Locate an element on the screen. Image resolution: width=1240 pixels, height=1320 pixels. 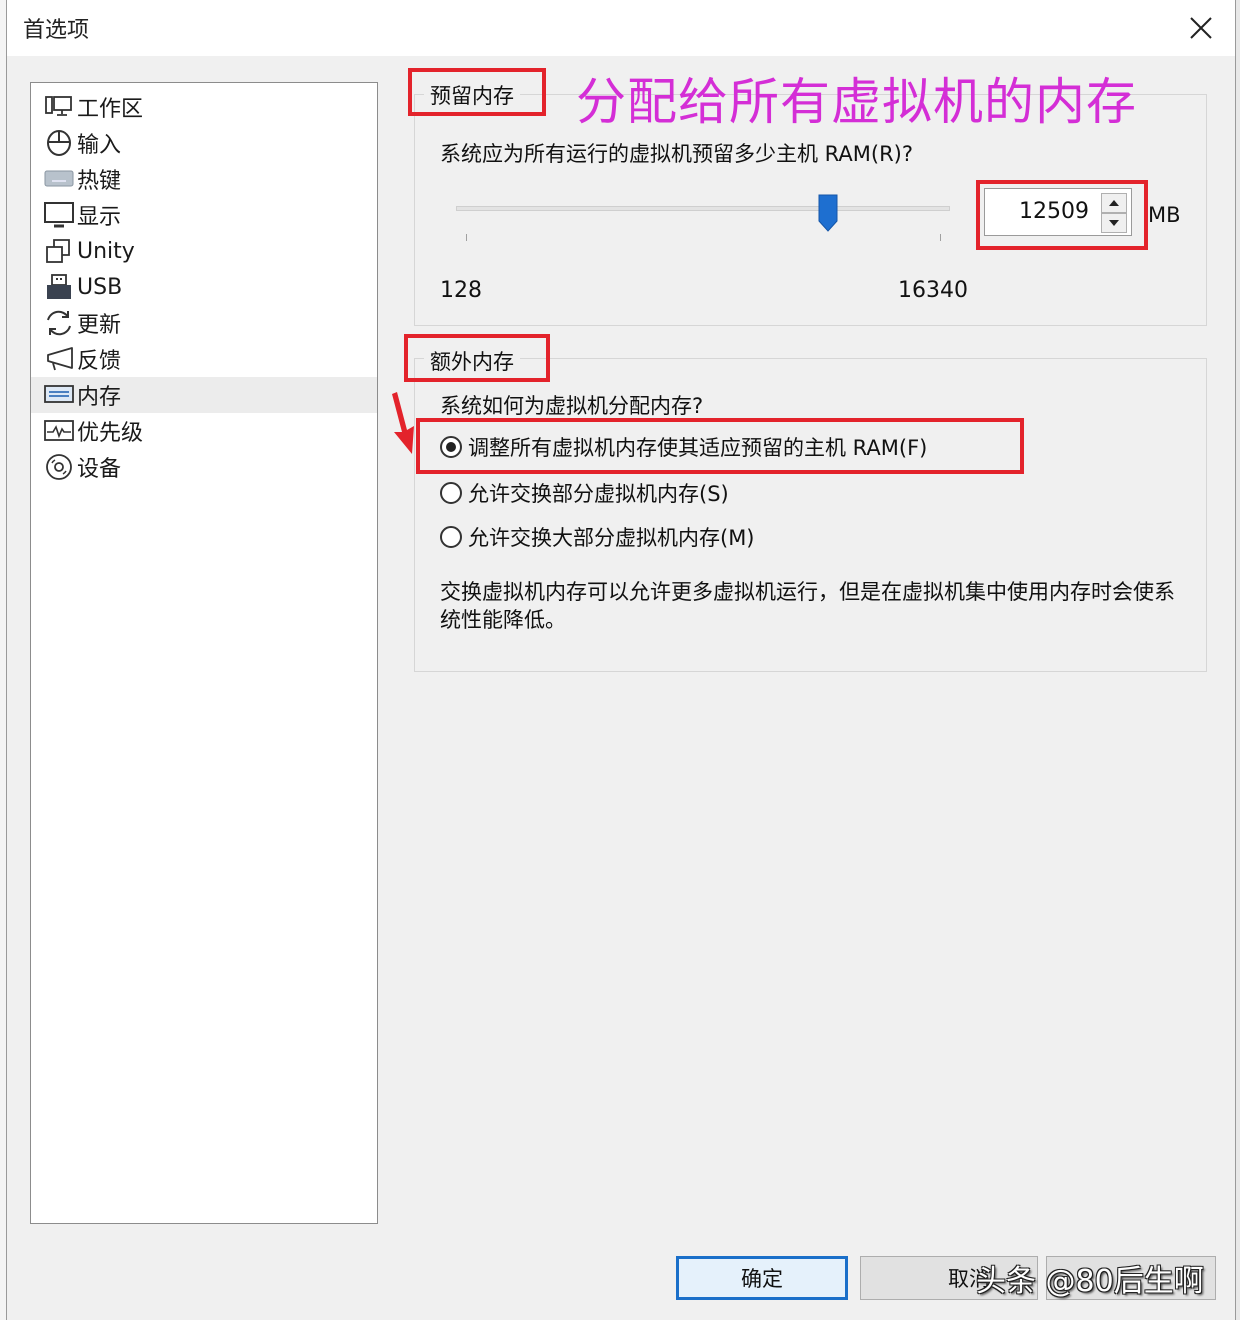
window-title: 首选项 is located at coordinates (56, 30).